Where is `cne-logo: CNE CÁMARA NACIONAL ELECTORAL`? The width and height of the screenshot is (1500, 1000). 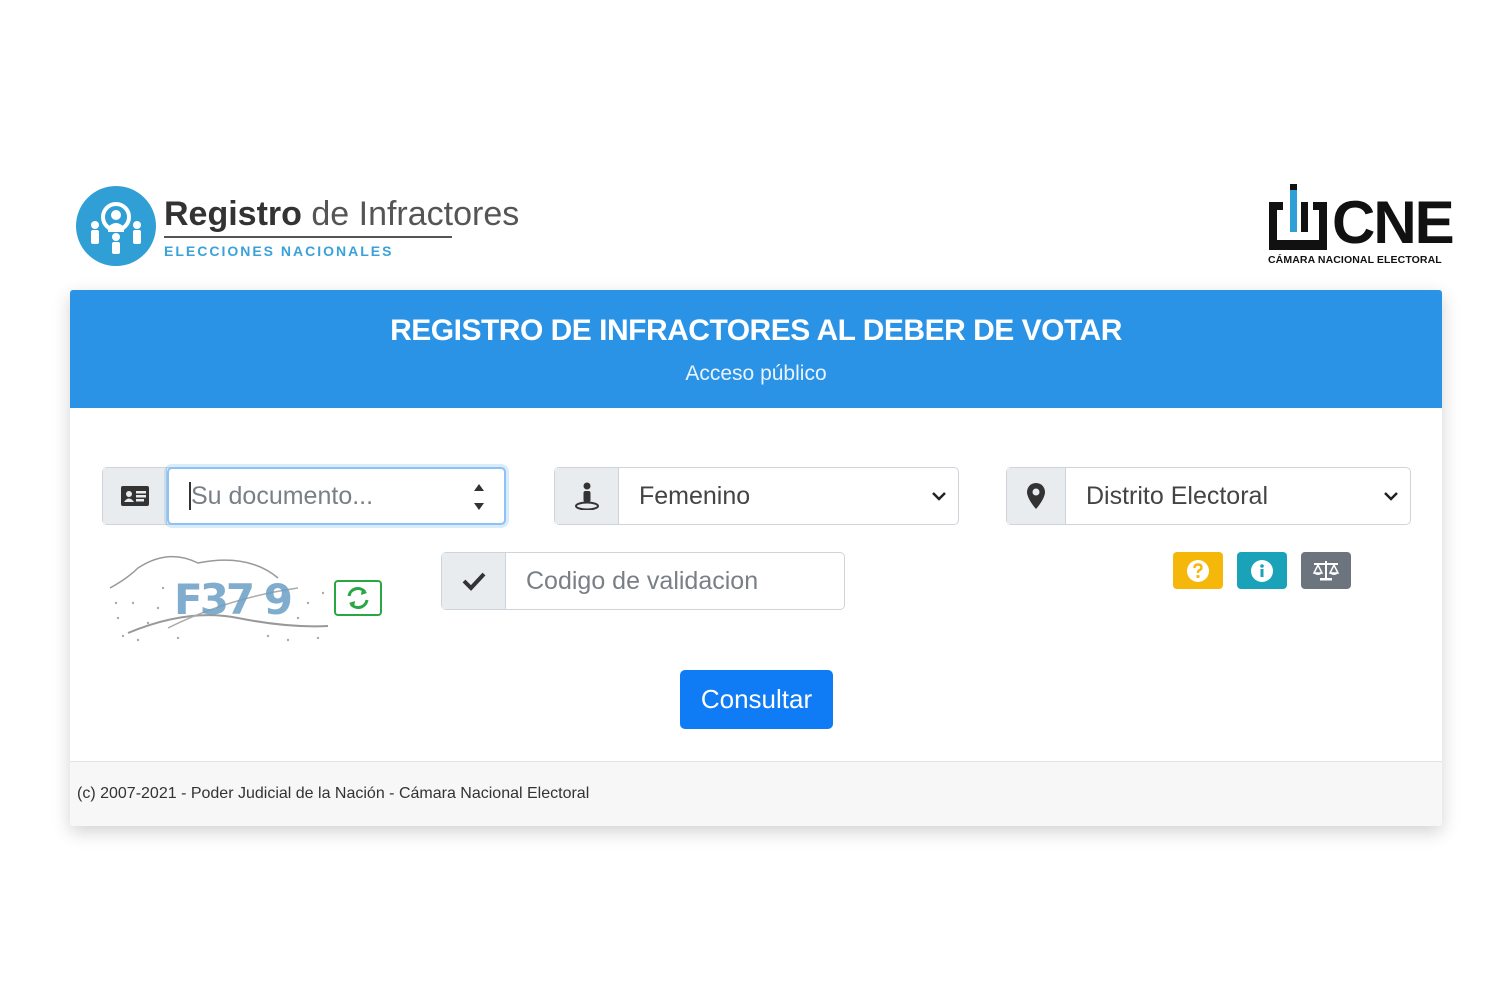
cne-logo: CNE CÁMARA NACIONAL ELECTORAL is located at coordinates (1358, 228).